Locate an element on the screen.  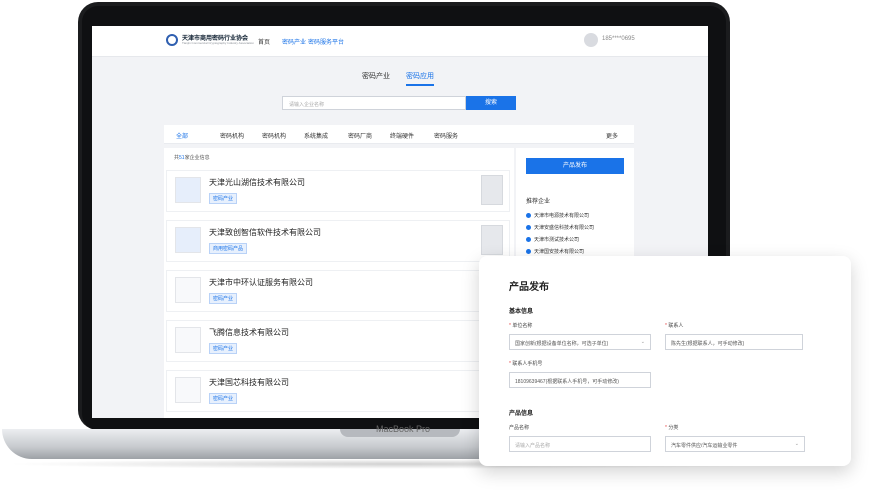
product-info-section: 产品信息 is located at coordinates (521, 414).